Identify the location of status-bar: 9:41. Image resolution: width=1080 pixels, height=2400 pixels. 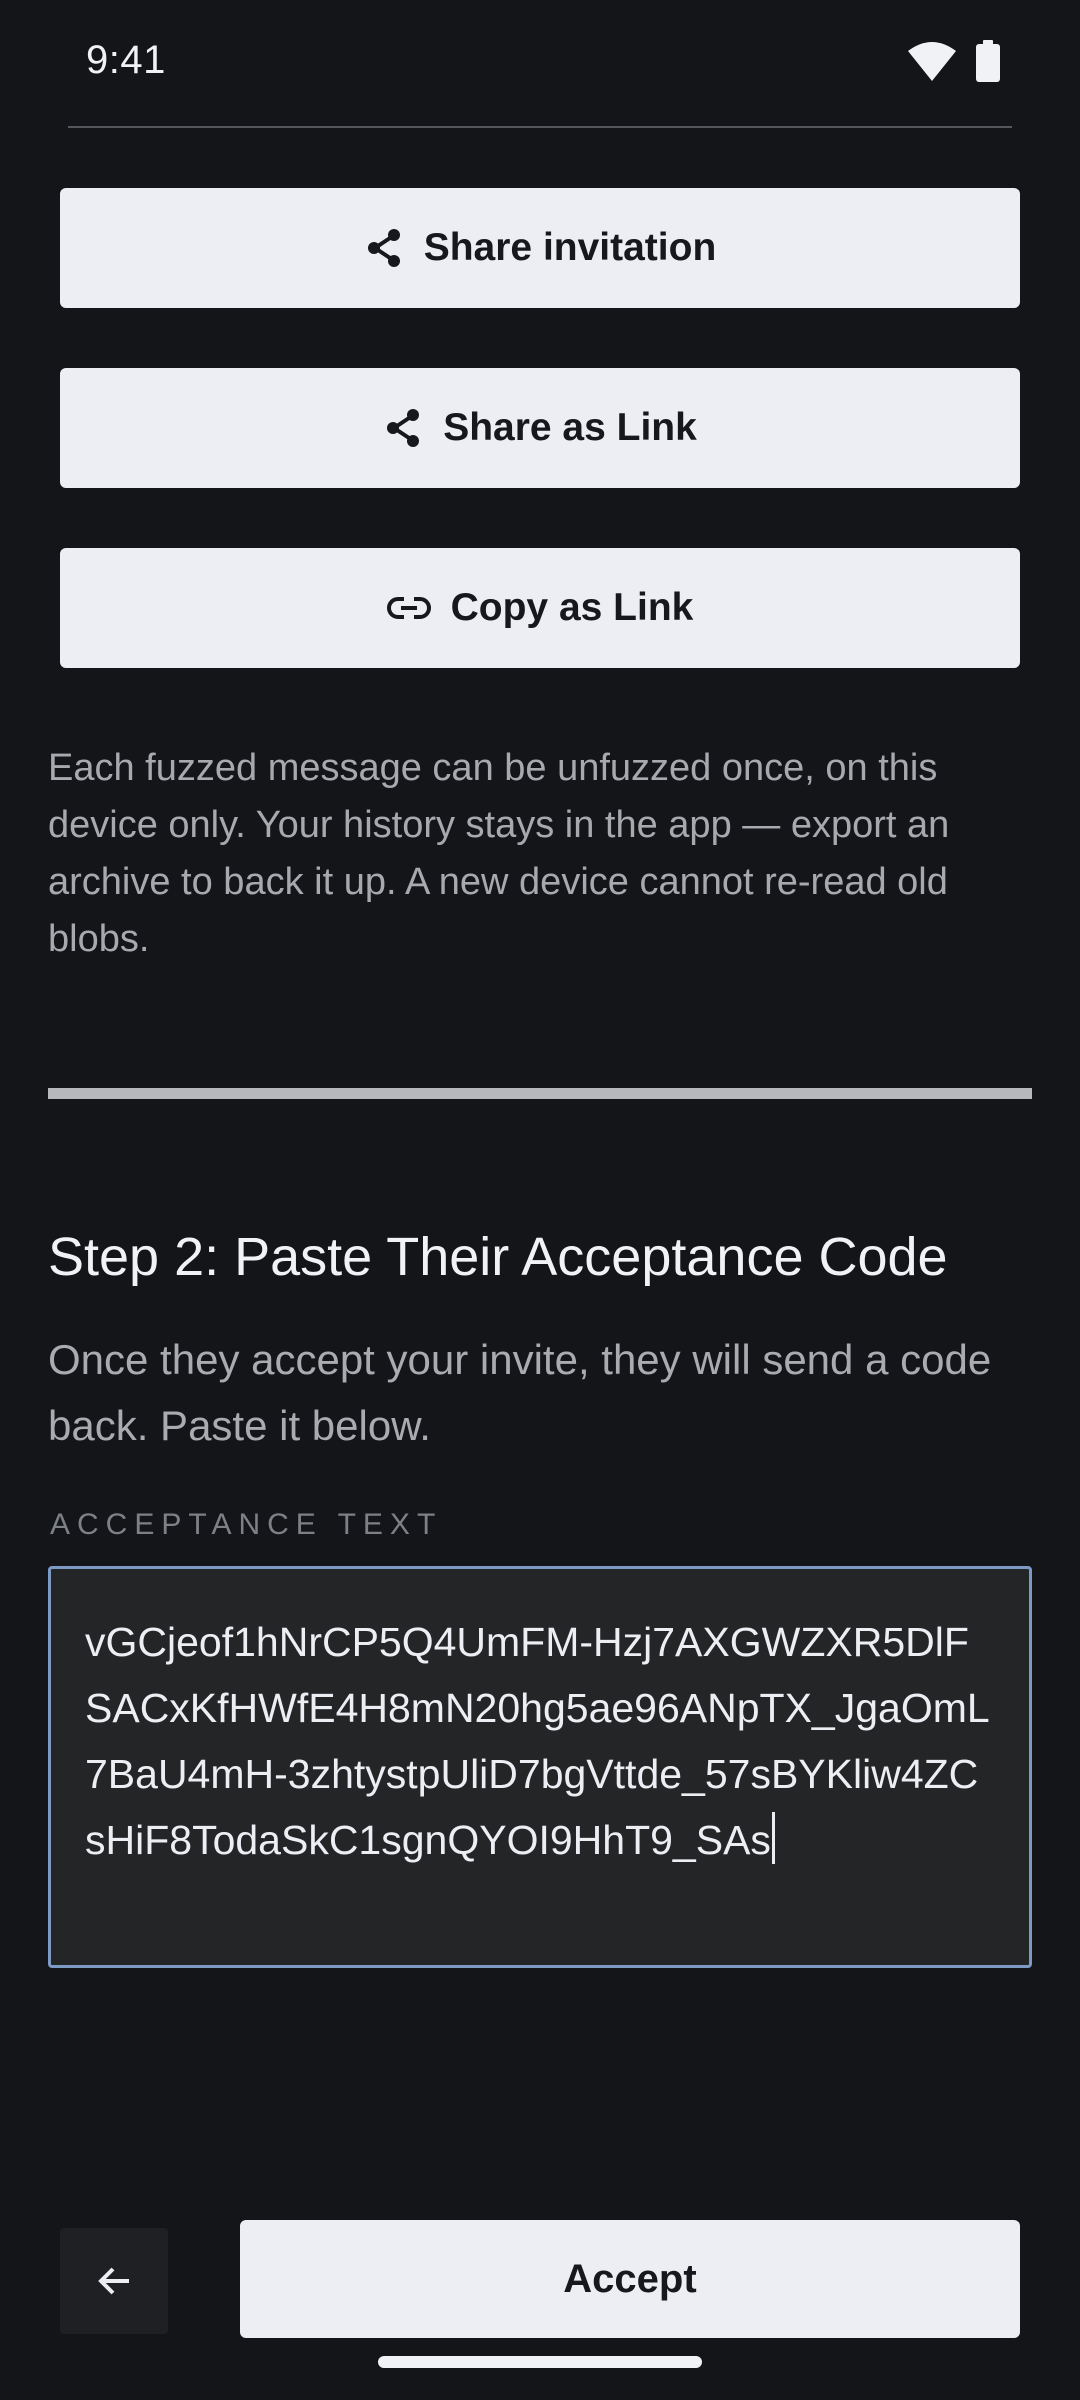
(540, 64).